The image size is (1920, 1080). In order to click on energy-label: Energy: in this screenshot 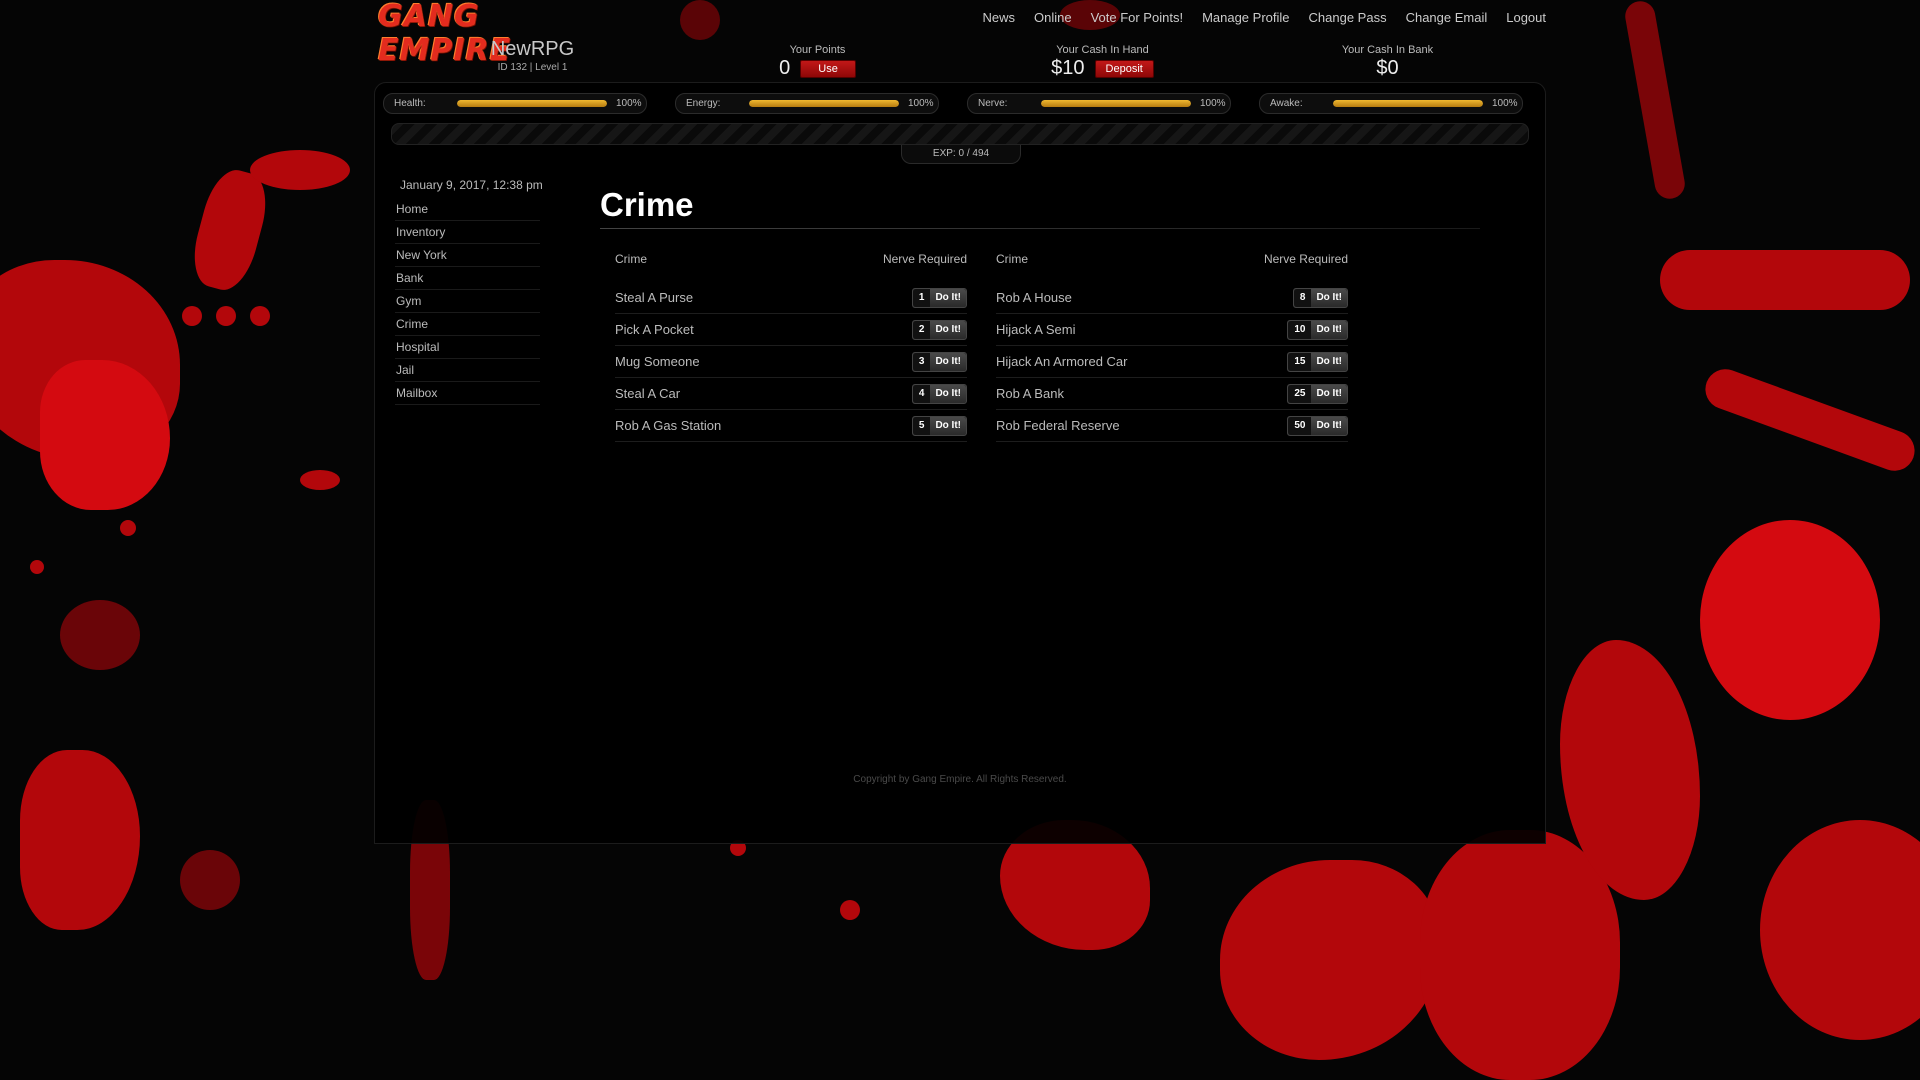, I will do `click(703, 103)`.